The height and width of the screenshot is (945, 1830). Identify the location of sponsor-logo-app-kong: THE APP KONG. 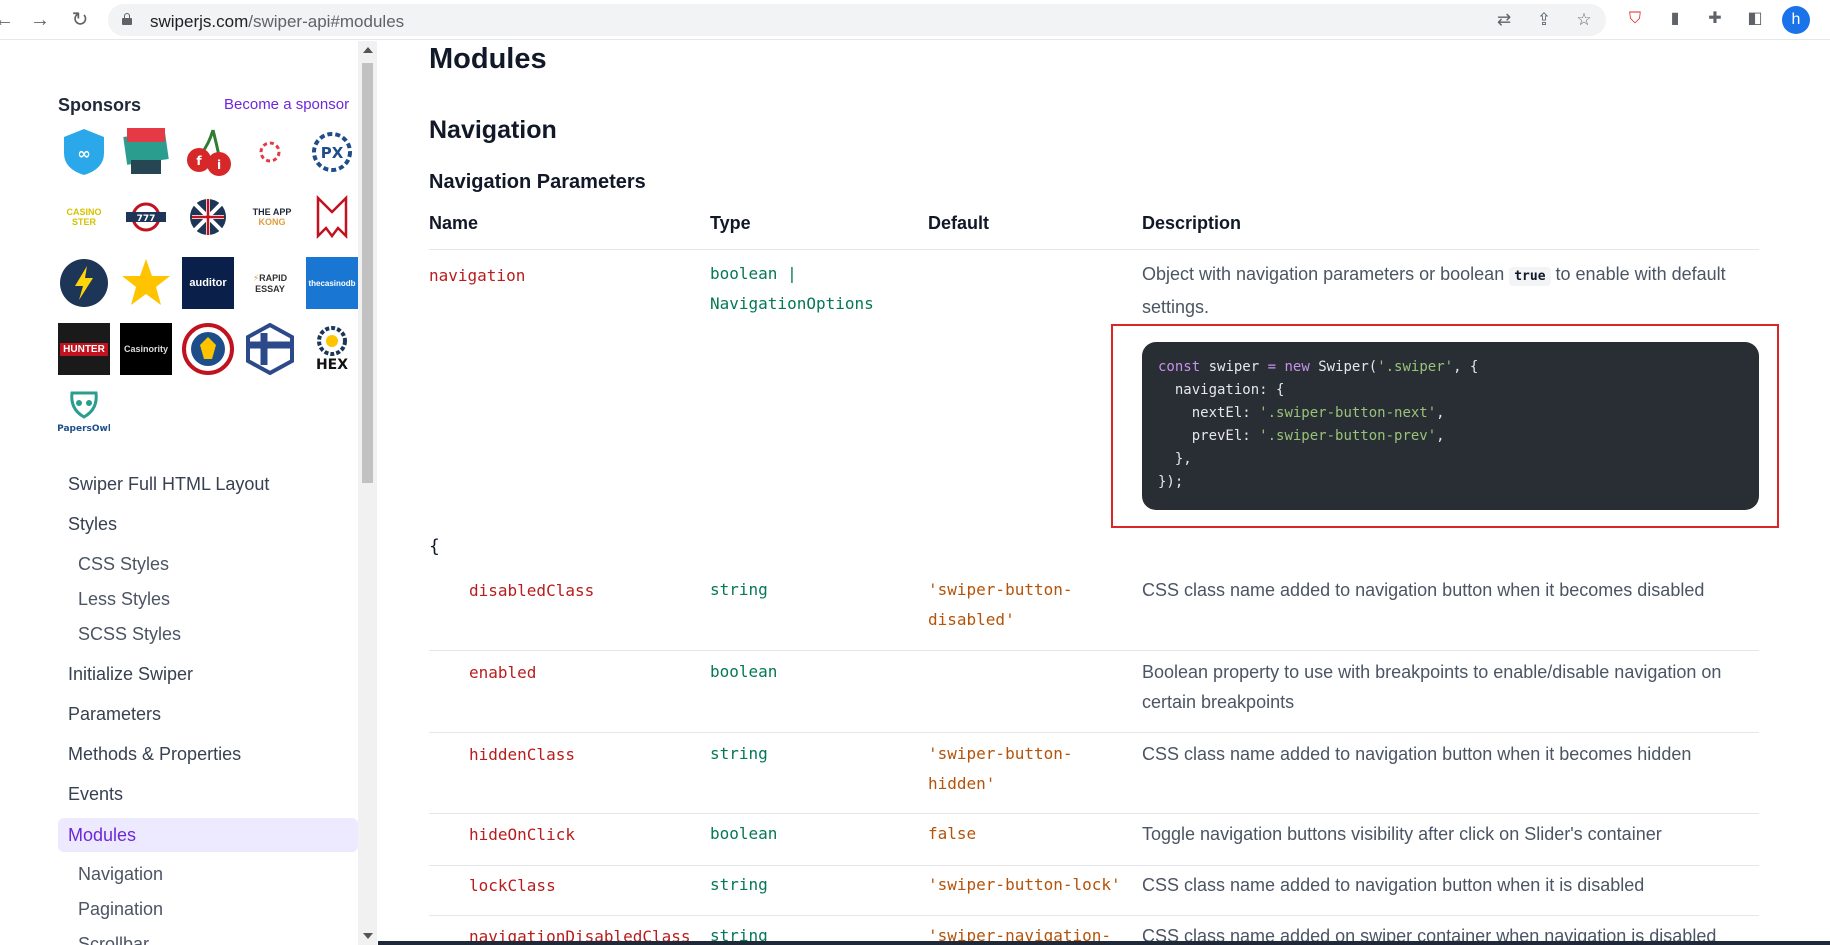
(272, 217).